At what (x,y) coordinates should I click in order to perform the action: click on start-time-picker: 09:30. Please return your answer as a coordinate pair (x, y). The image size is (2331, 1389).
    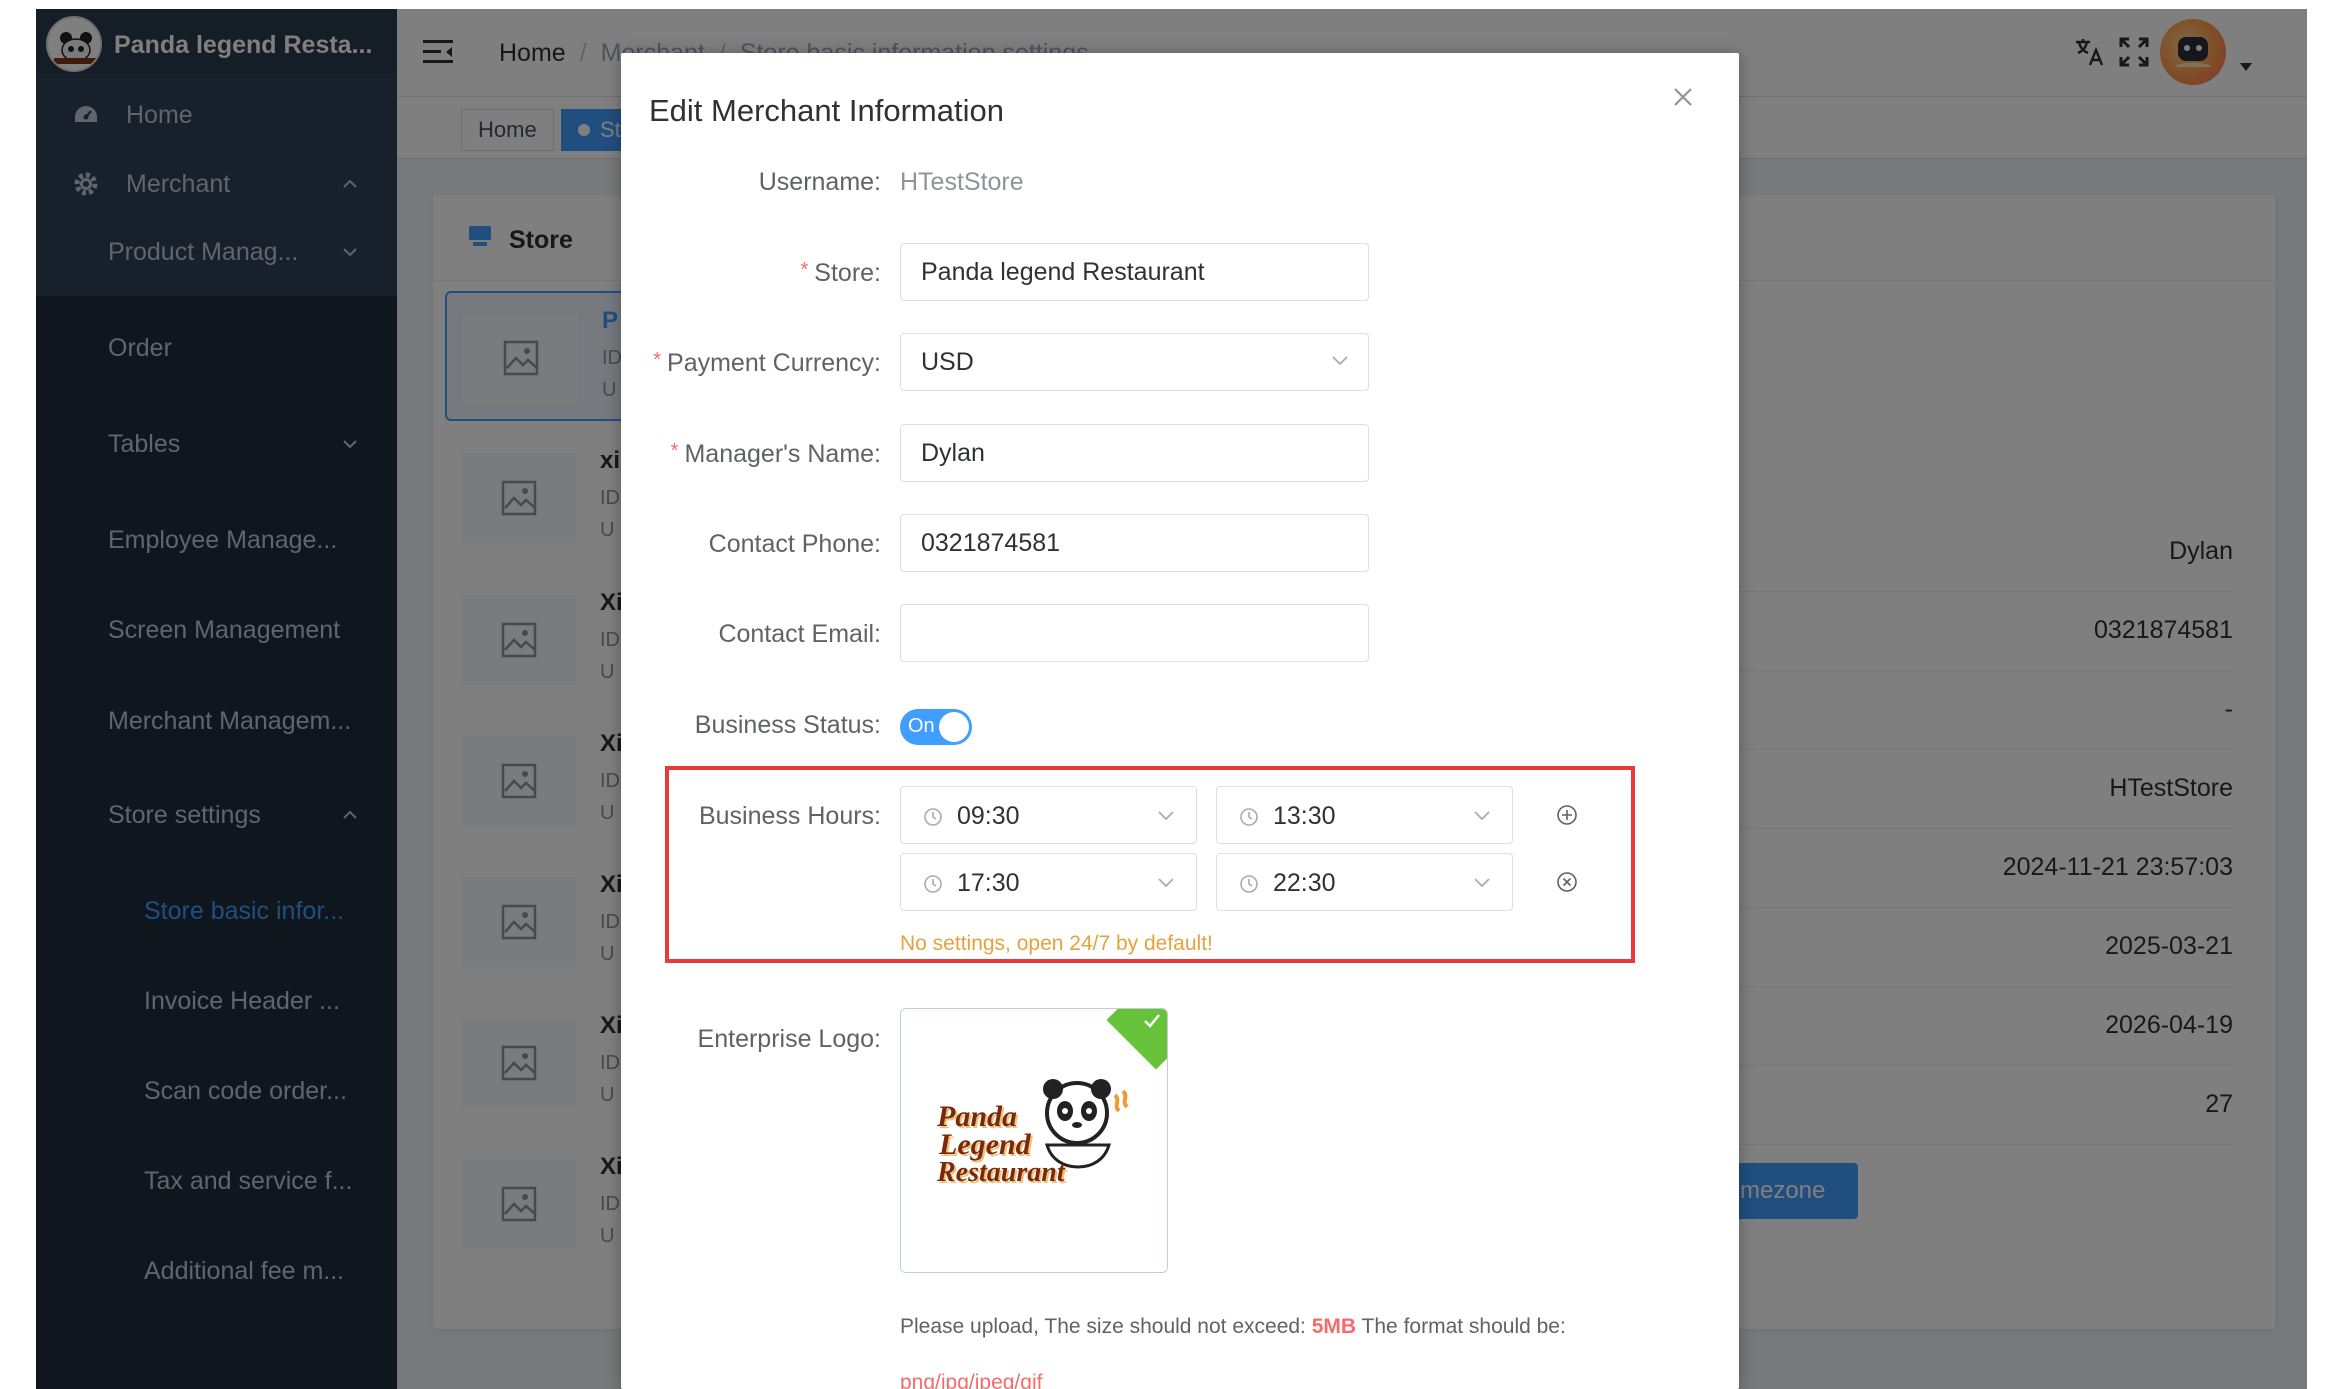
    Looking at the image, I should click on (1048, 815).